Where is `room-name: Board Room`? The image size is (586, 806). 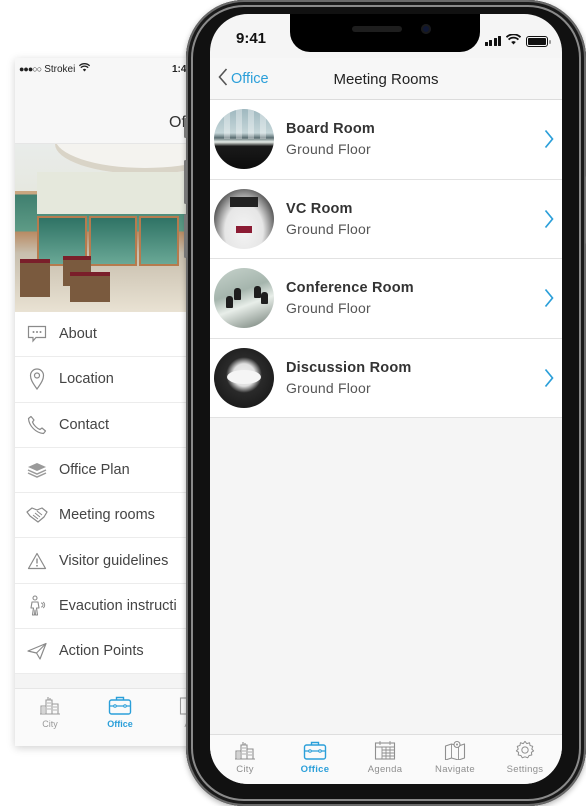 room-name: Board Room is located at coordinates (330, 129).